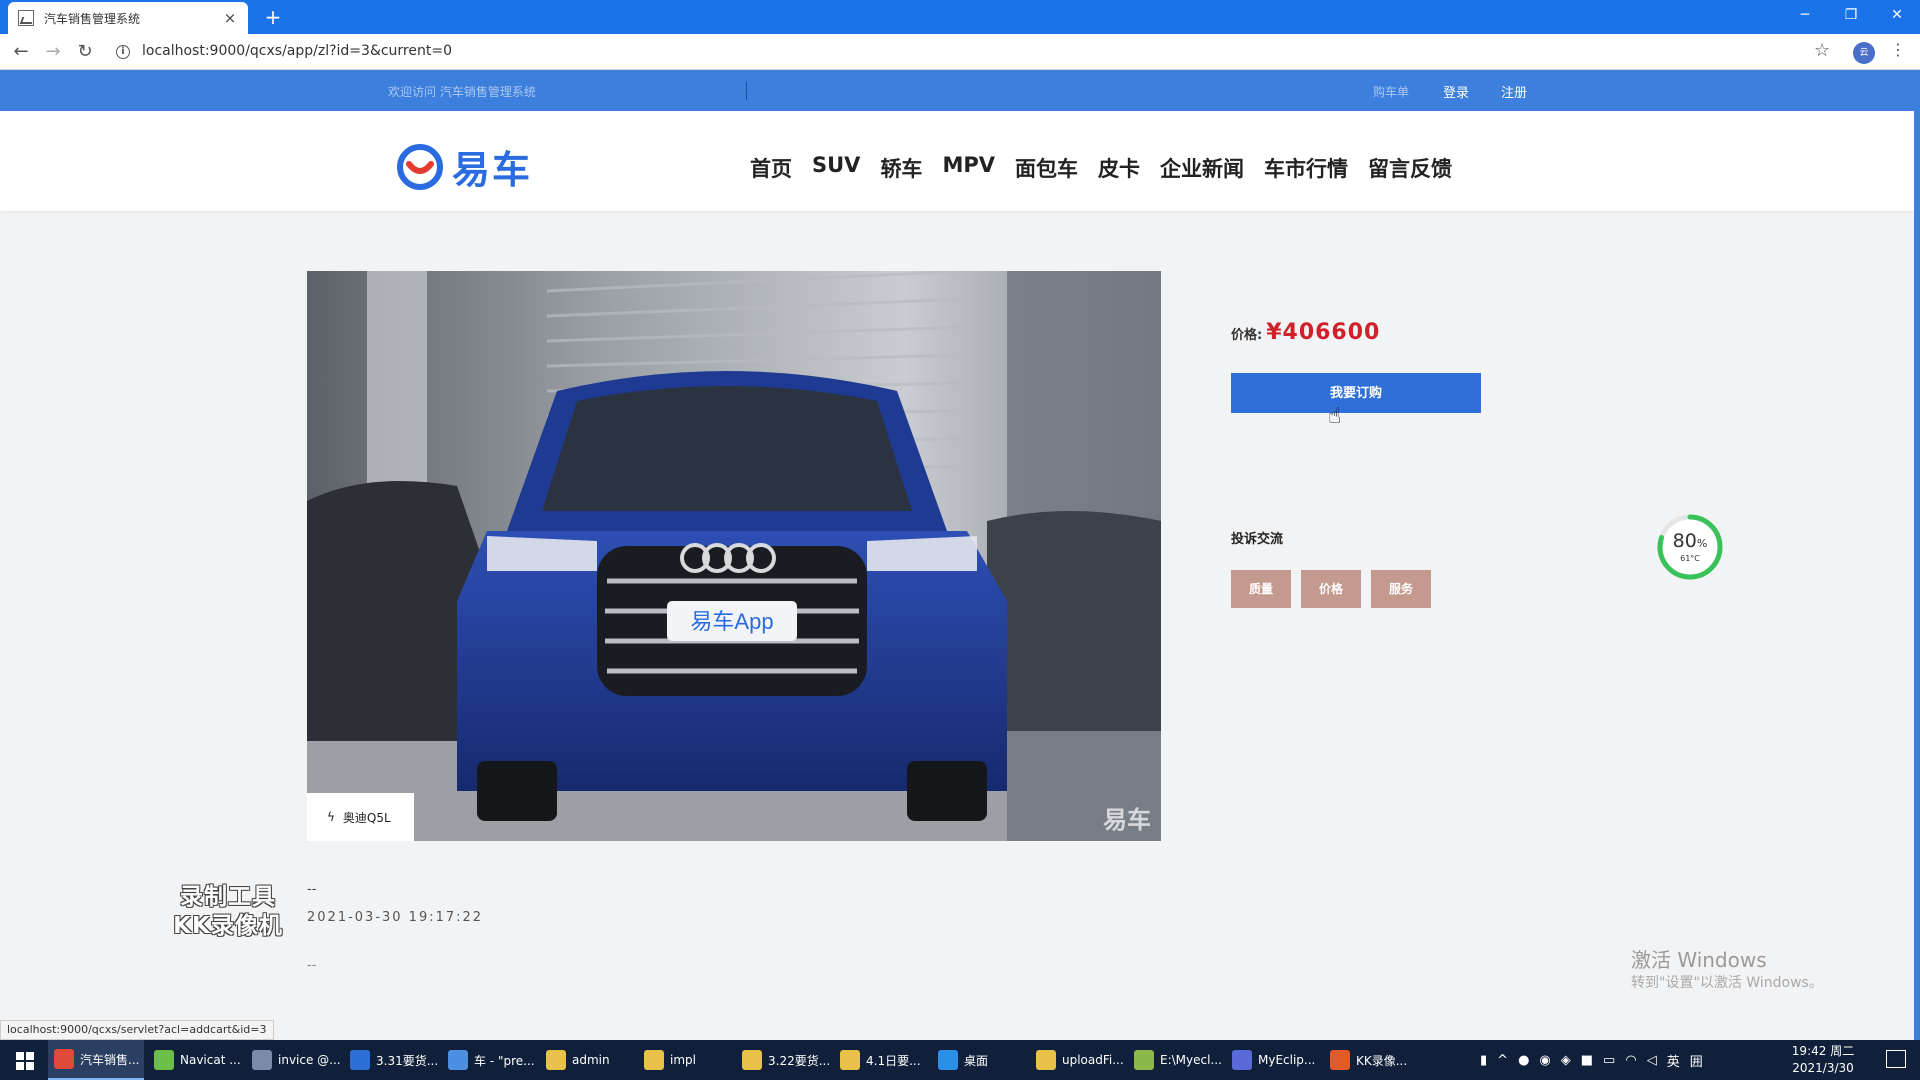 This screenshot has height=1080, width=1920. What do you see at coordinates (462, 92) in the screenshot?
I see `welcome-text: 欢迎访问 汽车销售管理系统` at bounding box center [462, 92].